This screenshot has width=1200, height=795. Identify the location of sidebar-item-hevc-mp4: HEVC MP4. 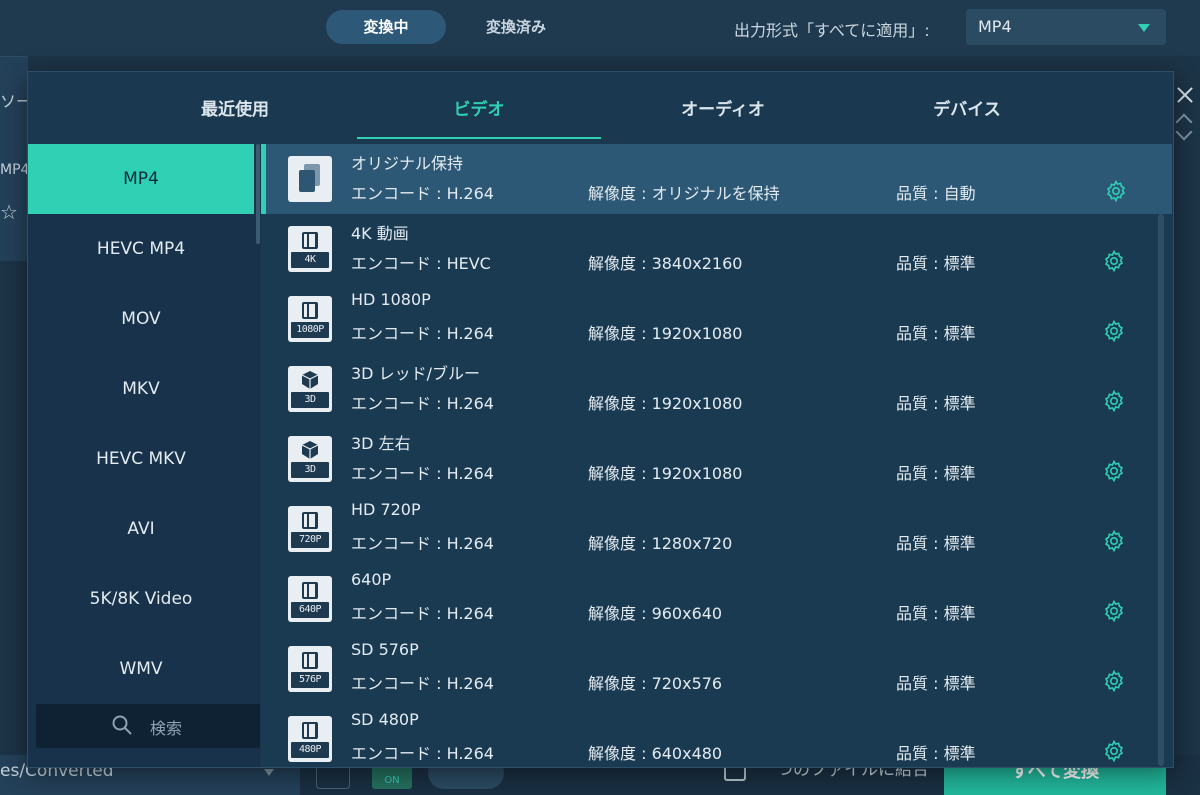
(141, 249).